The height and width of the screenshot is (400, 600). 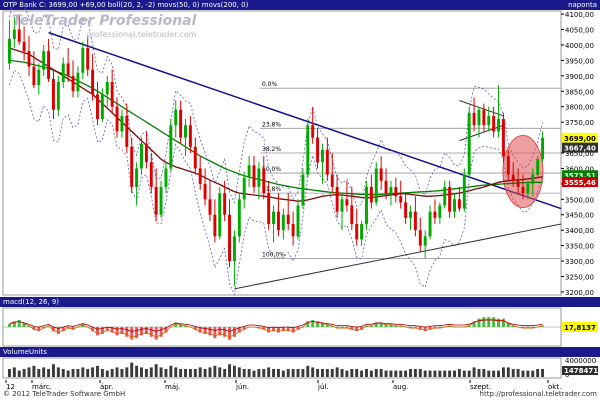 I want to click on volume-header-bar: VolumeUnits, so click(x=300, y=352).